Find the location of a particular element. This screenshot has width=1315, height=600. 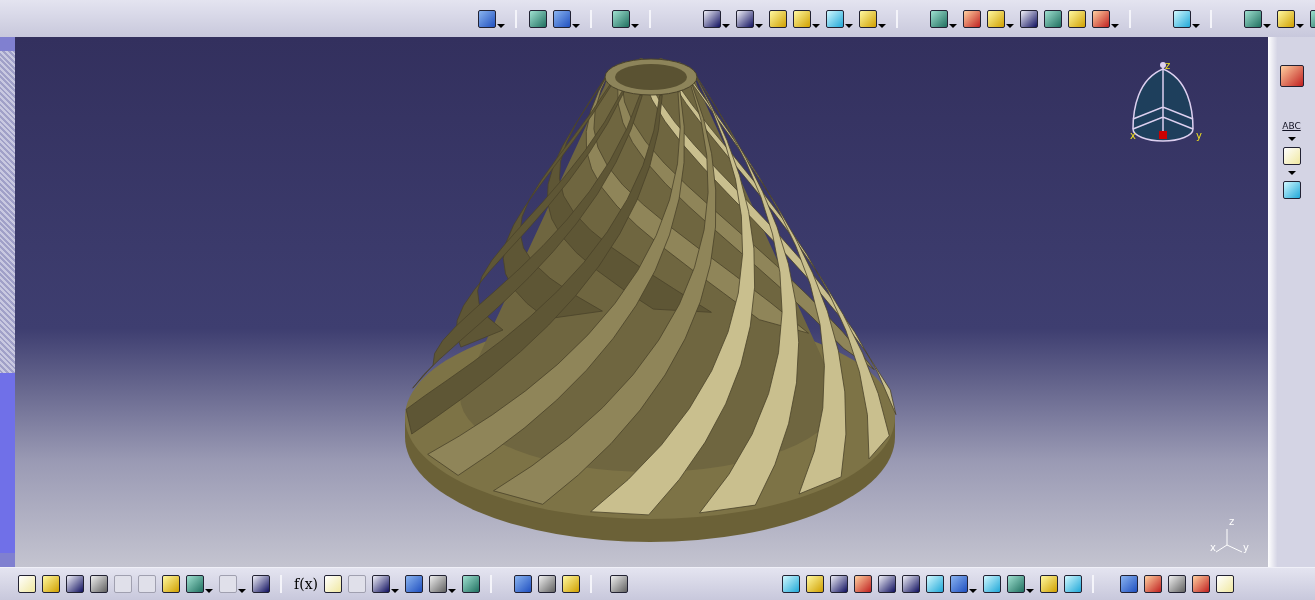

vertical-scrollbar is located at coordinates (7, 302).